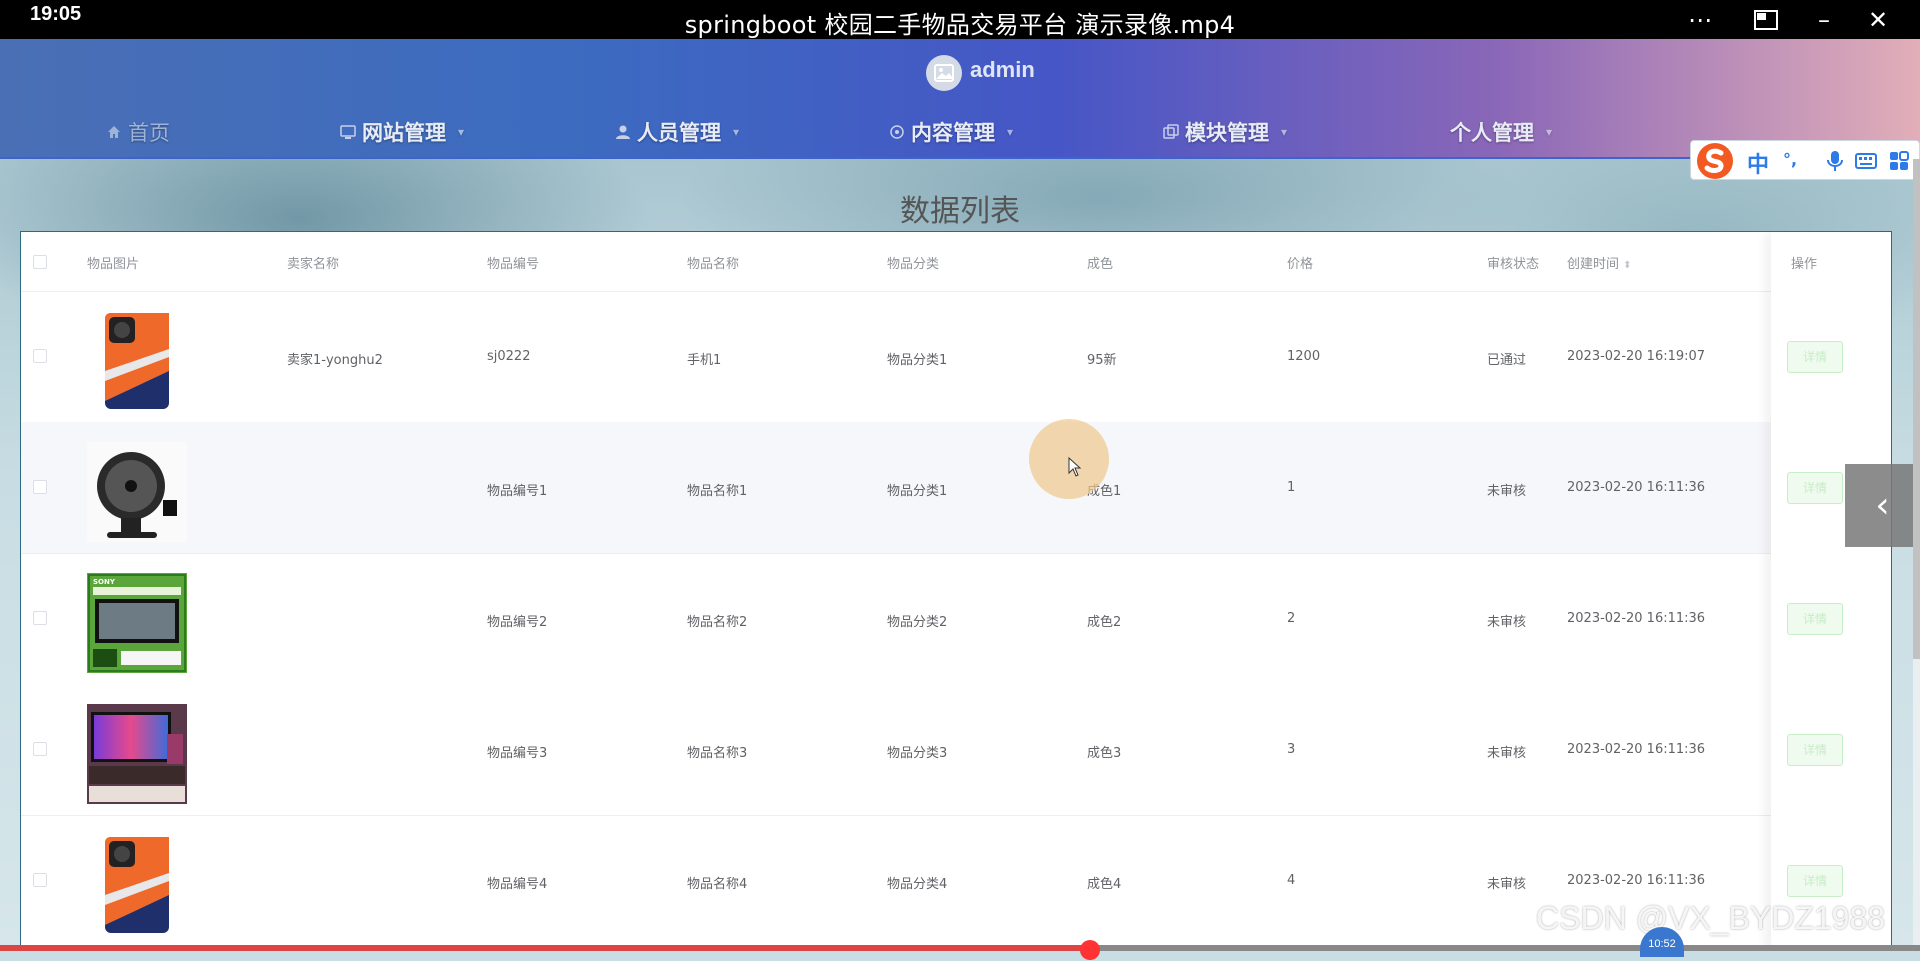 The height and width of the screenshot is (961, 1920). I want to click on video-progress-bar, so click(960, 948).